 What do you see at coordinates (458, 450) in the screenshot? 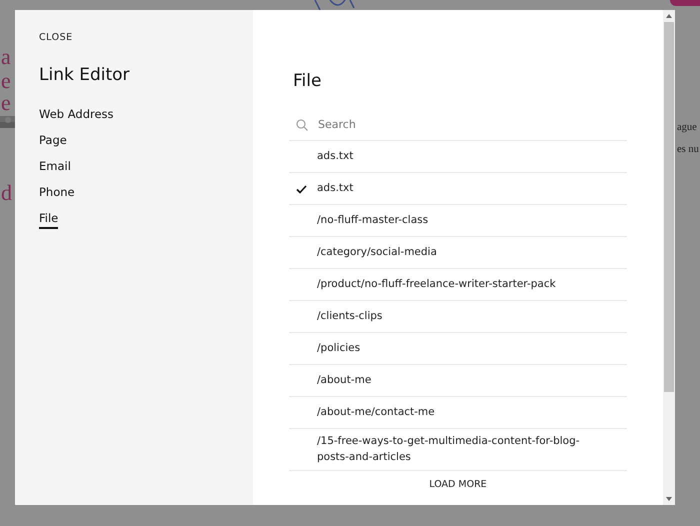
I see `file-item: /15-free-ways-to-get-multimedia-content-for-blog-posts-and-articles` at bounding box center [458, 450].